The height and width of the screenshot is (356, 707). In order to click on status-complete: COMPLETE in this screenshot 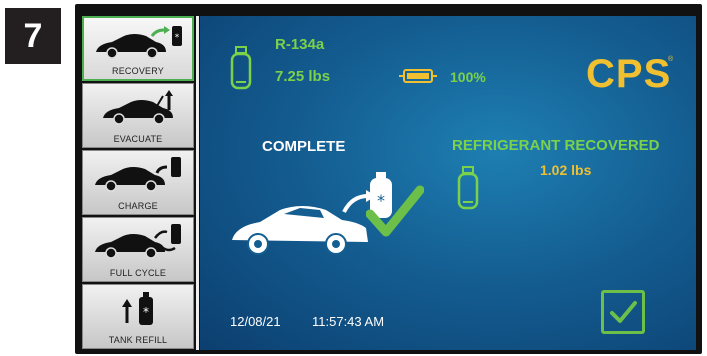, I will do `click(304, 146)`.